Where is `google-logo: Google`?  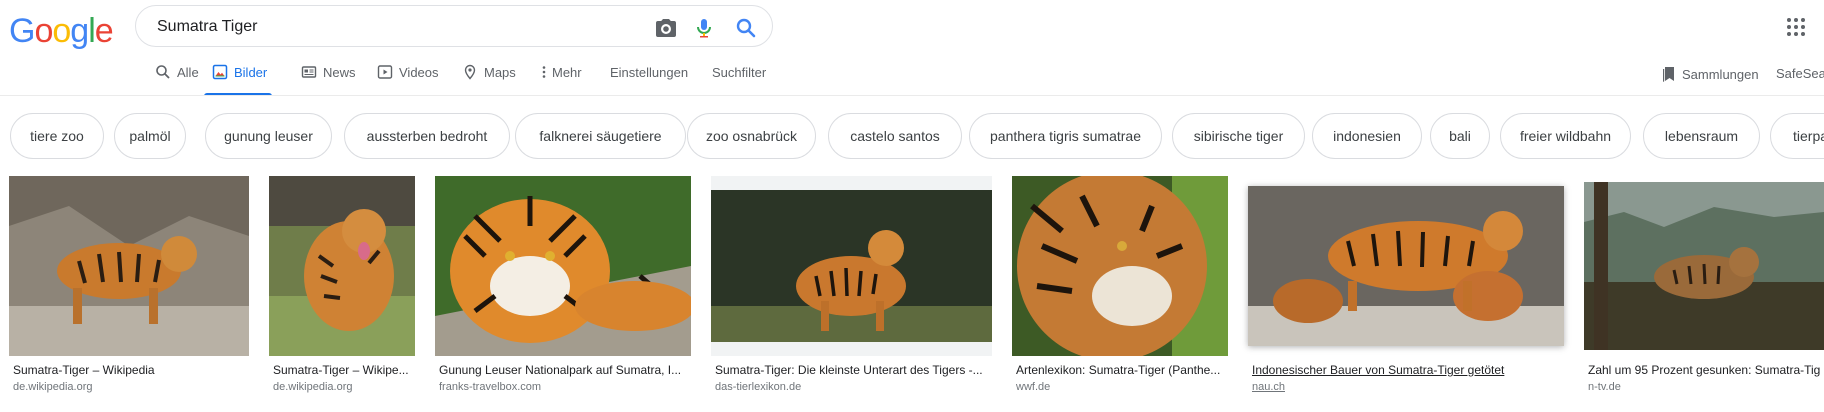 google-logo: Google is located at coordinates (61, 31).